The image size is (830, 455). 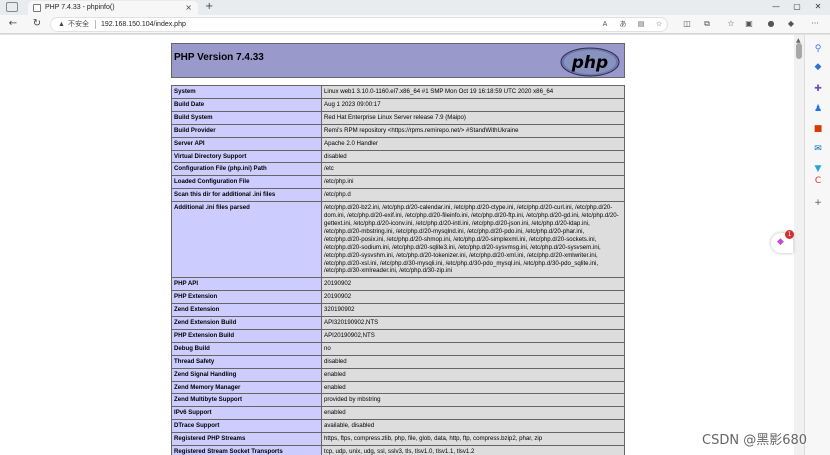 I want to click on search-icon: ⚲, so click(x=818, y=49).